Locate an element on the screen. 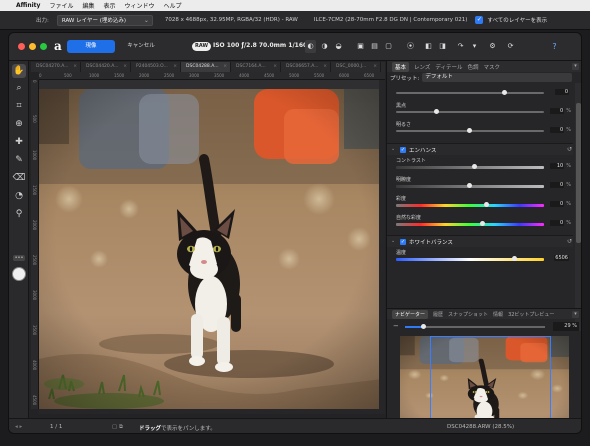 The height and width of the screenshot is (446, 590). color-swatch is located at coordinates (19, 274).